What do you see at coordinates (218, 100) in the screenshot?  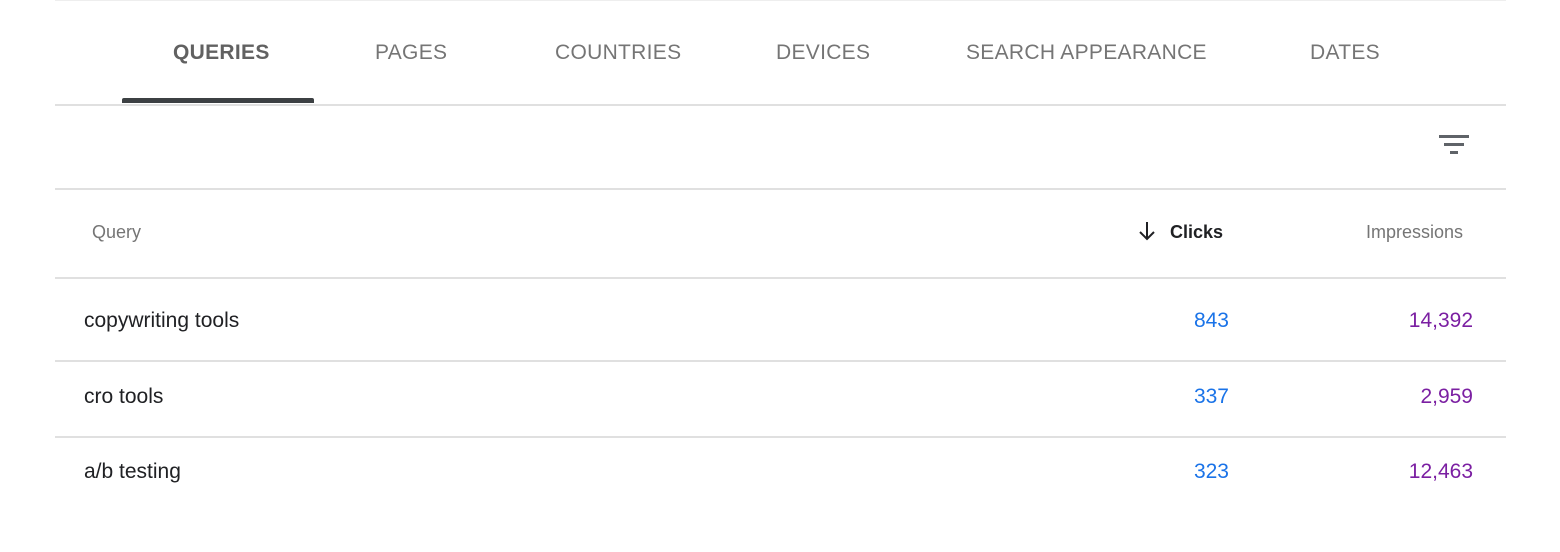 I see `active-tab-indicator` at bounding box center [218, 100].